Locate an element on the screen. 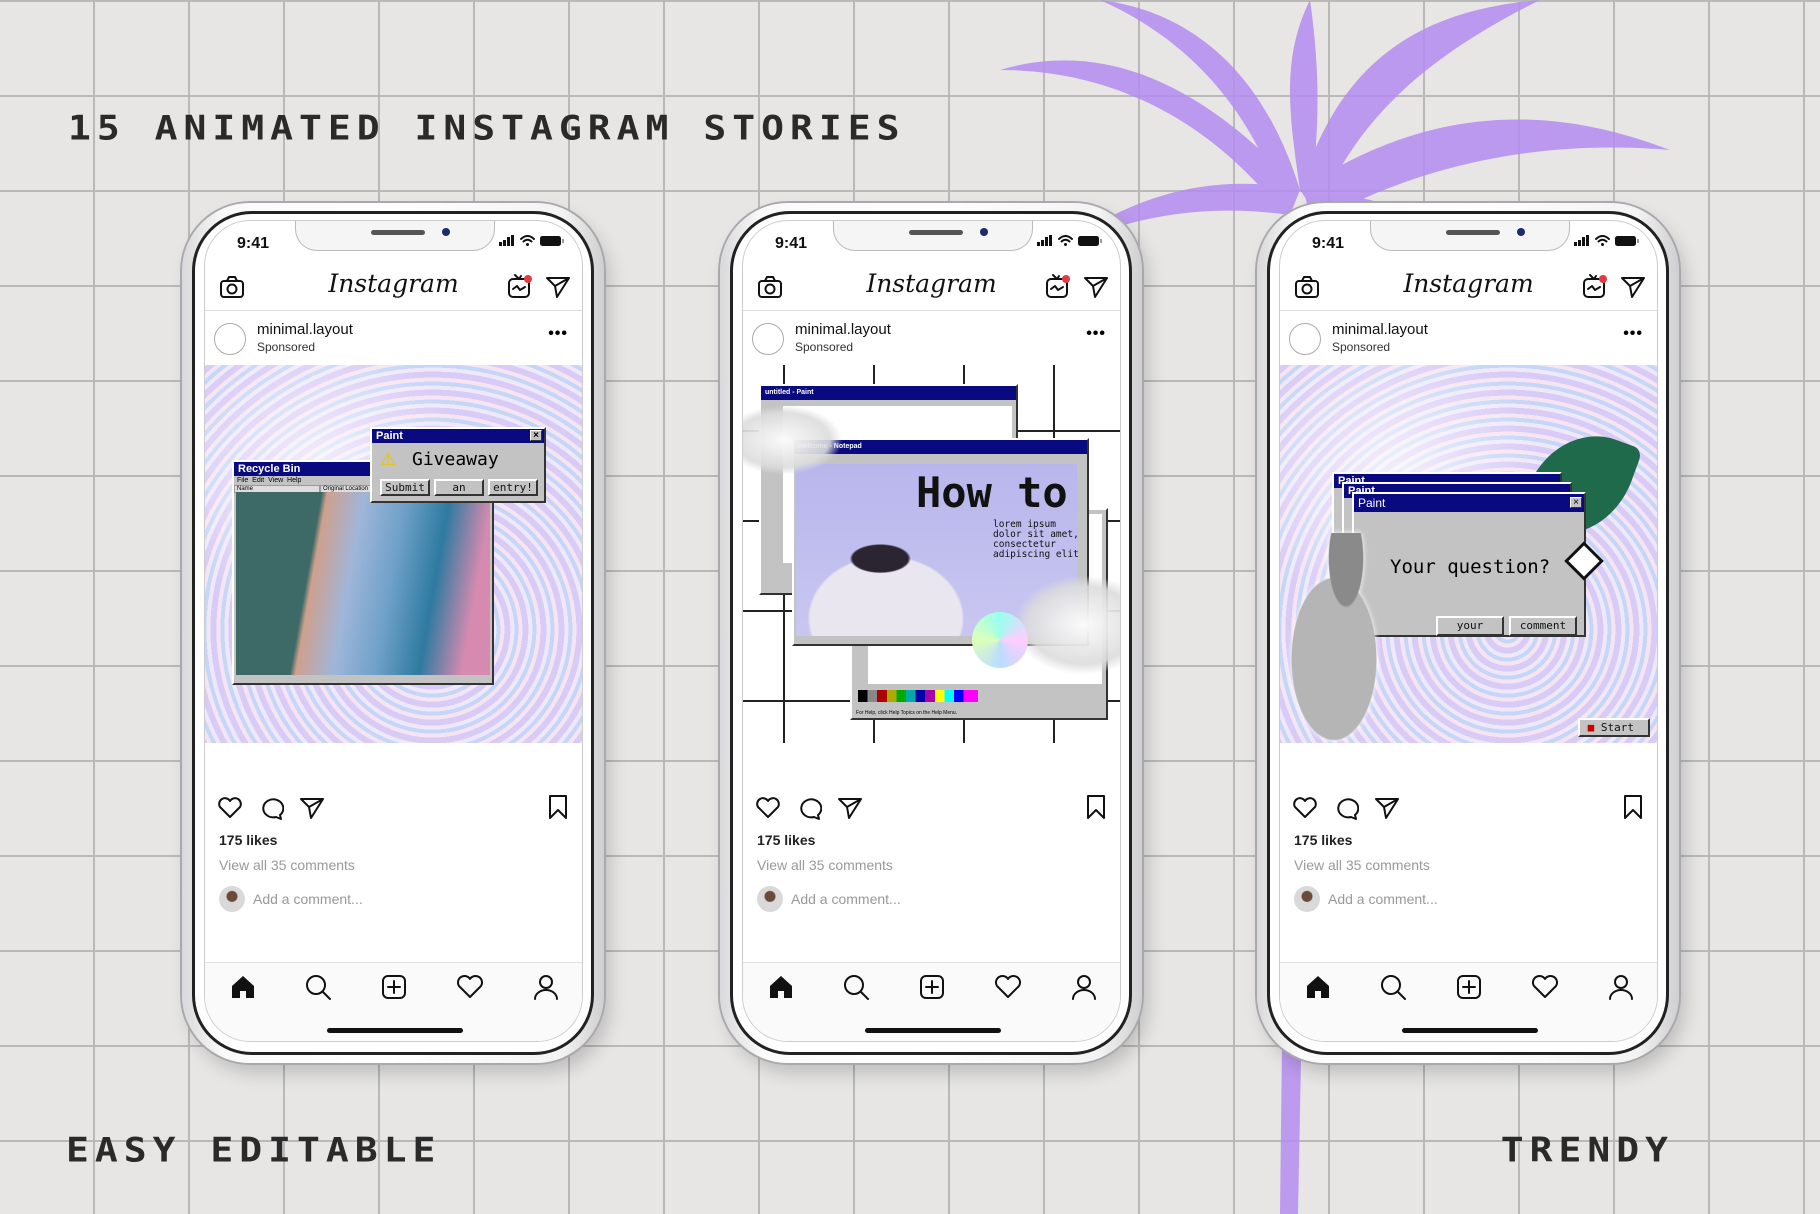  dialog-text: Your question? is located at coordinates (1470, 567).